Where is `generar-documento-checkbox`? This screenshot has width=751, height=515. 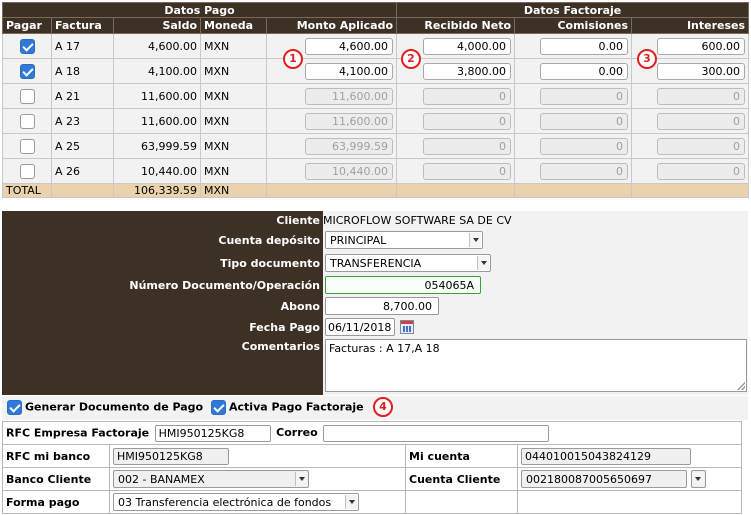
generar-documento-checkbox is located at coordinates (14, 407).